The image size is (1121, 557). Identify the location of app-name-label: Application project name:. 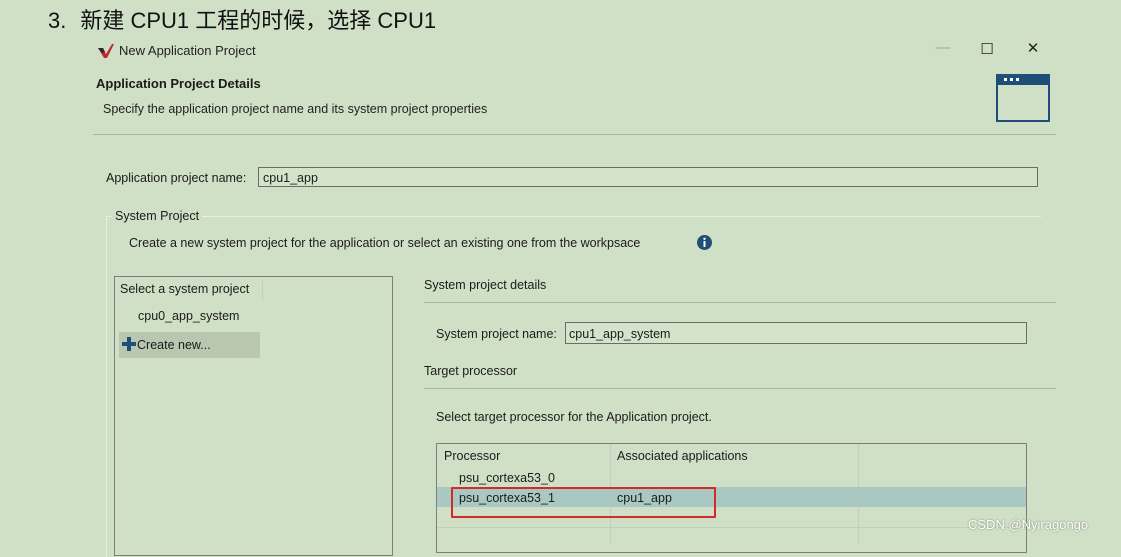
(176, 178).